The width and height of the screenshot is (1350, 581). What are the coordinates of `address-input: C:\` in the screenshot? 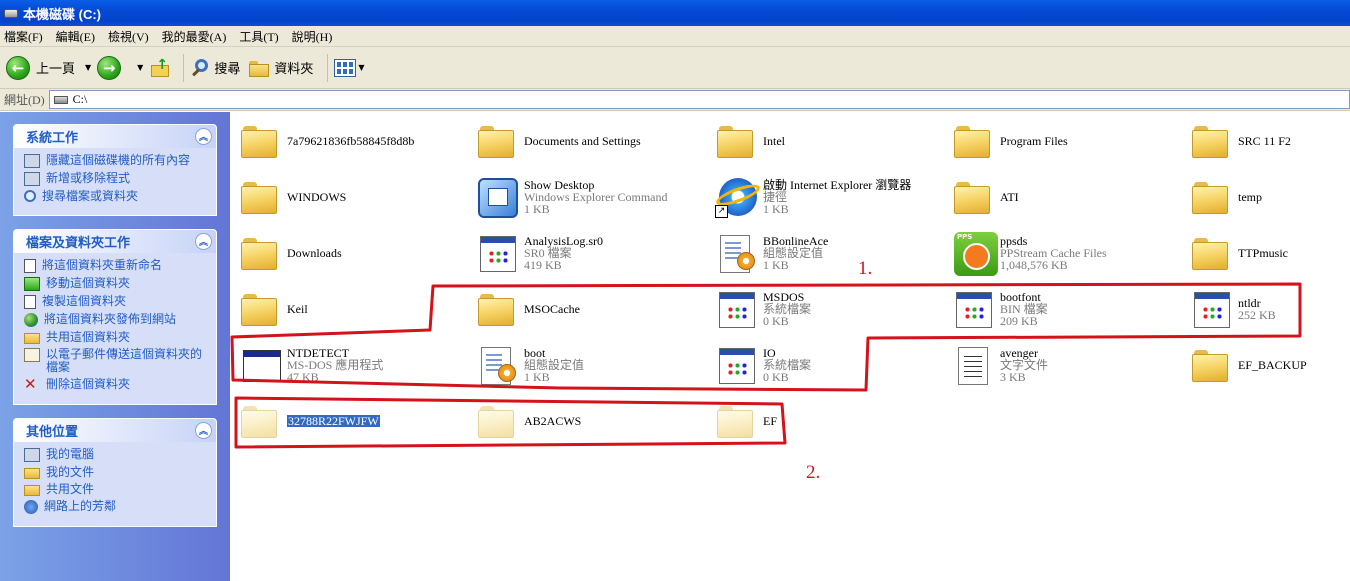 It's located at (699, 99).